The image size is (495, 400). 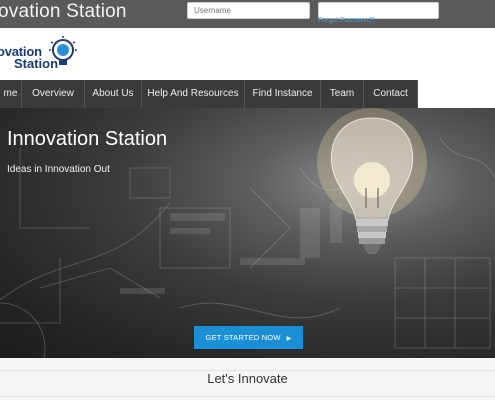 I want to click on top-bar: ovation Station Forgot Password?, so click(x=247, y=14).